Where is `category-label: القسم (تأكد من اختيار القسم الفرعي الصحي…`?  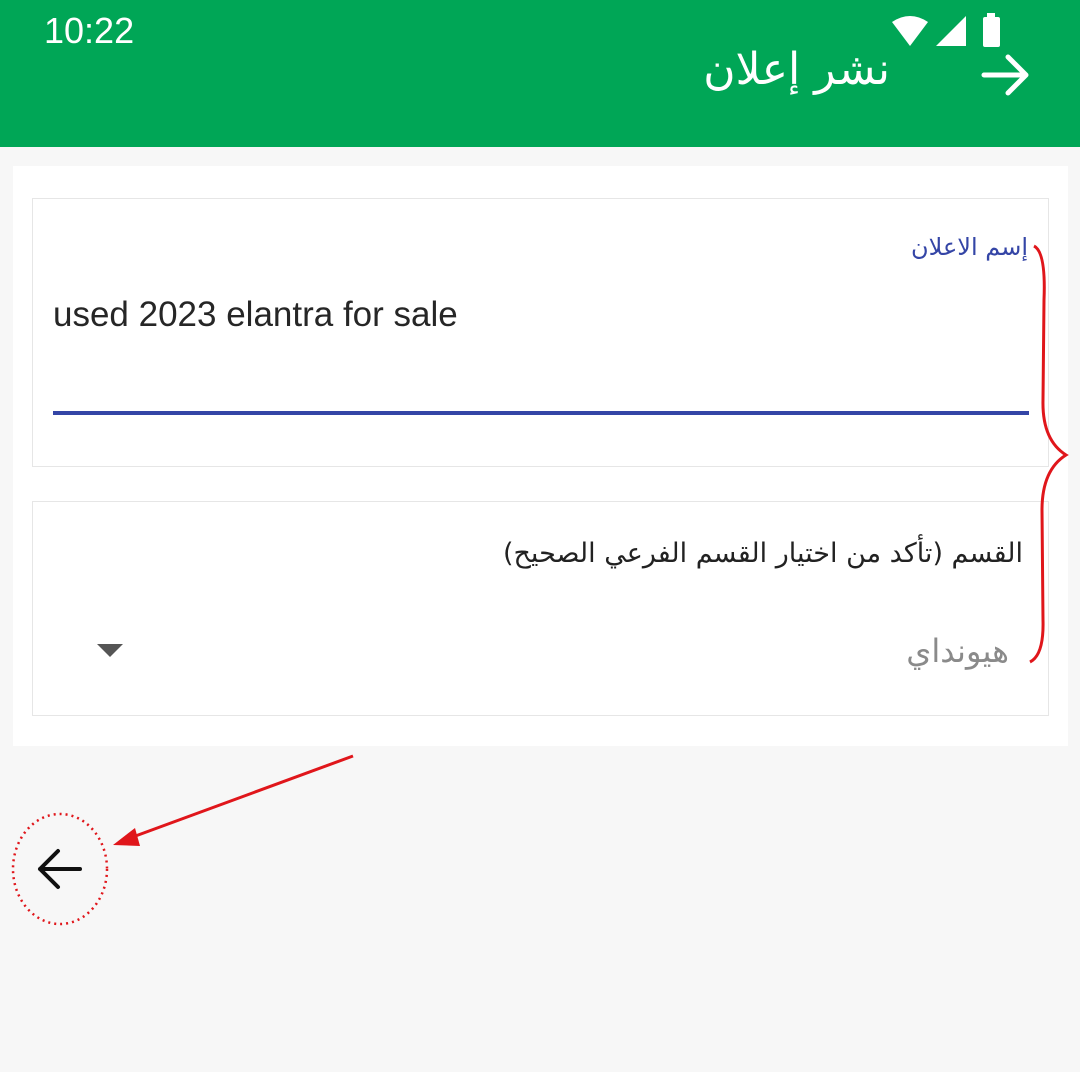 category-label: القسم (تأكد من اختيار القسم الفرعي الصحي… is located at coordinates (762, 553).